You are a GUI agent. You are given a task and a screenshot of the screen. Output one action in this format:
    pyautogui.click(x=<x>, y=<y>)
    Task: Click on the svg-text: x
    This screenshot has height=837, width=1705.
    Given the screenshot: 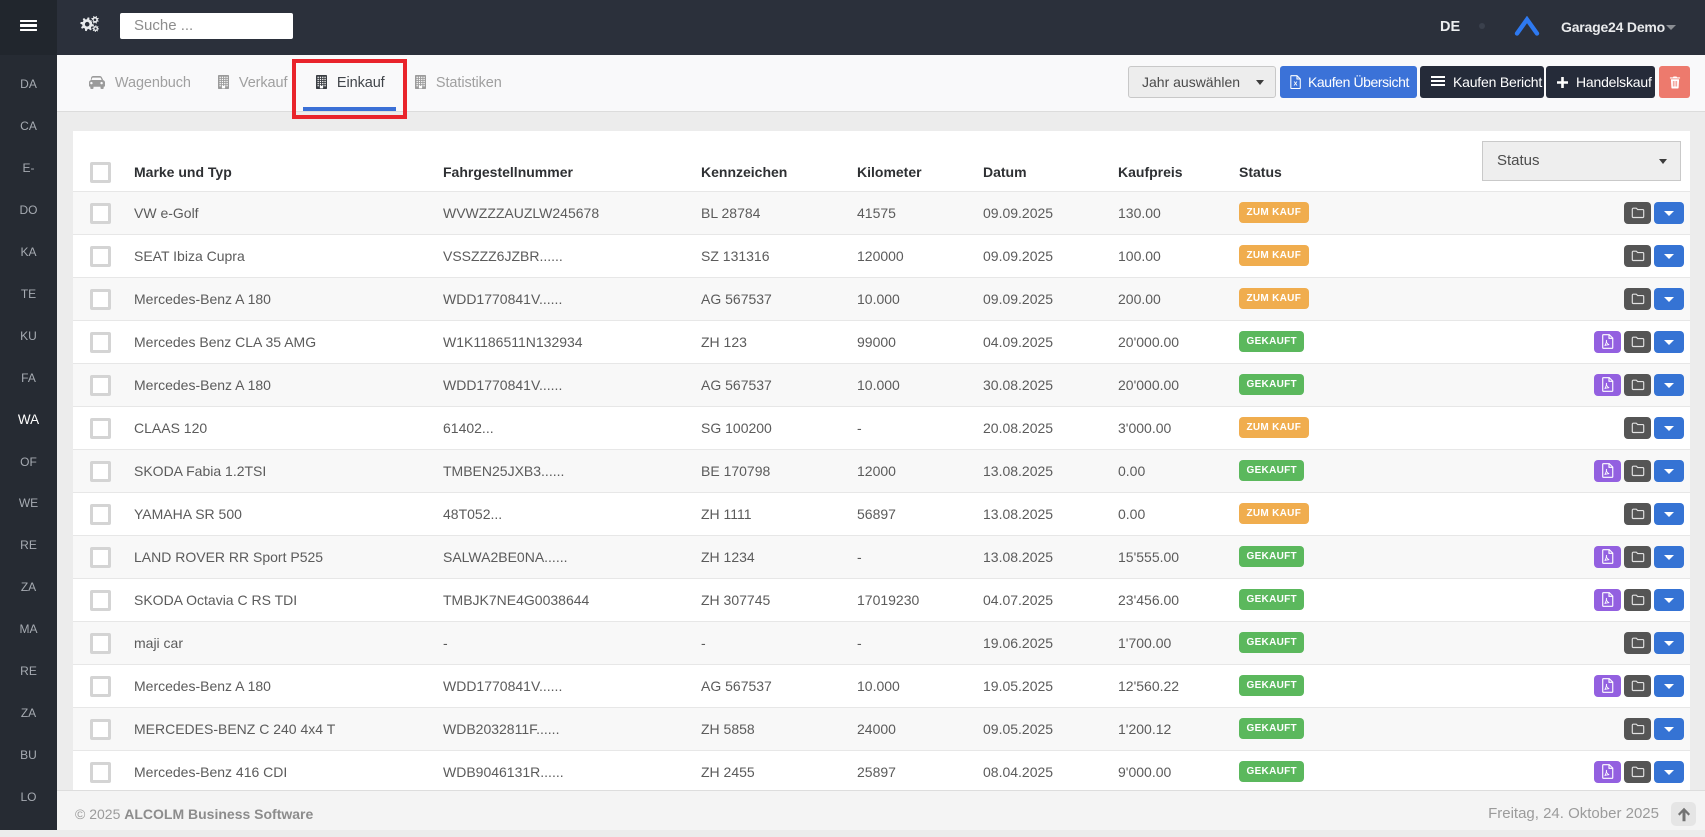 What is the action you would take?
    pyautogui.click(x=1296, y=84)
    